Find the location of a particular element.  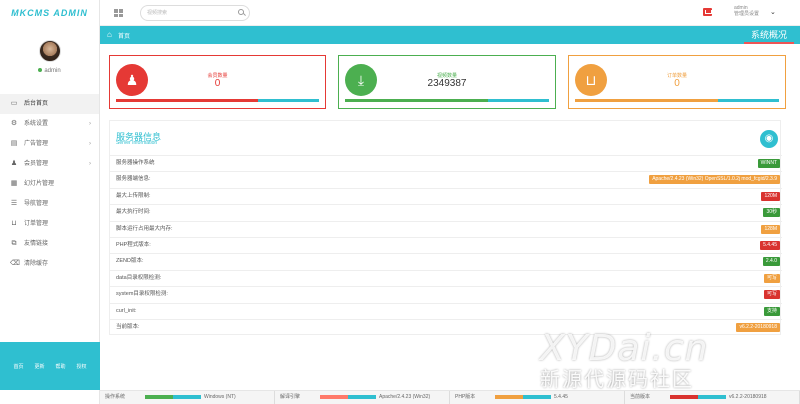

info-value-badge: 128M is located at coordinates (770, 229).